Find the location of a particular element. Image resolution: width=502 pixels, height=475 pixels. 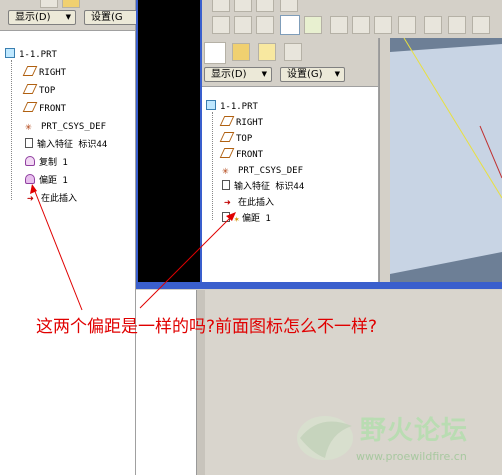

inset-tree-item-import: 输入特征 标识44 is located at coordinates (263, 187).